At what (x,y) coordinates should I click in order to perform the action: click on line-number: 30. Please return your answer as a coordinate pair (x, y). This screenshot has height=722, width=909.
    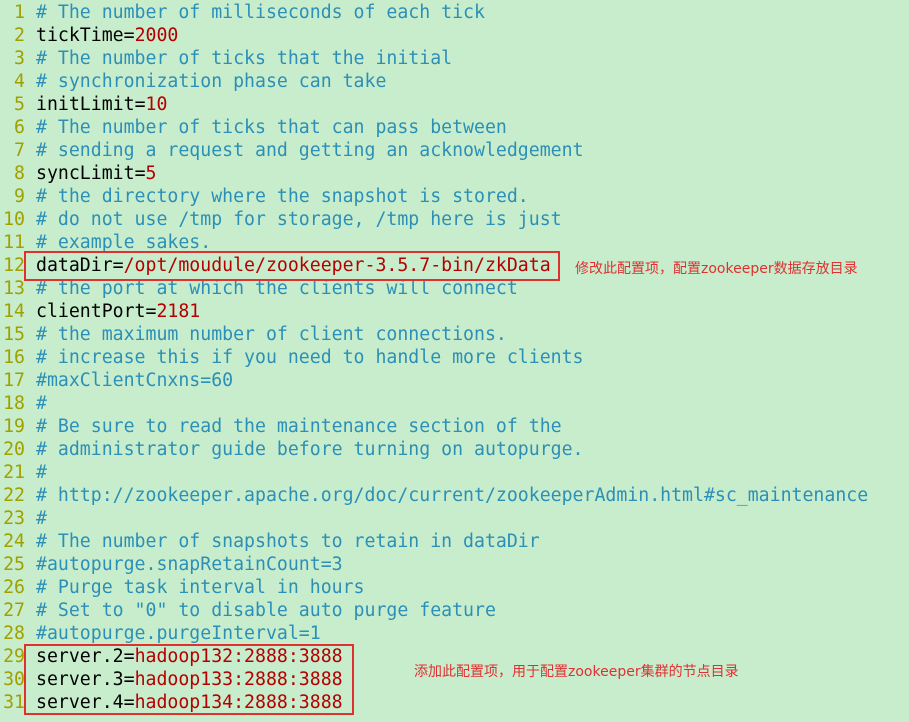
    Looking at the image, I should click on (14, 679).